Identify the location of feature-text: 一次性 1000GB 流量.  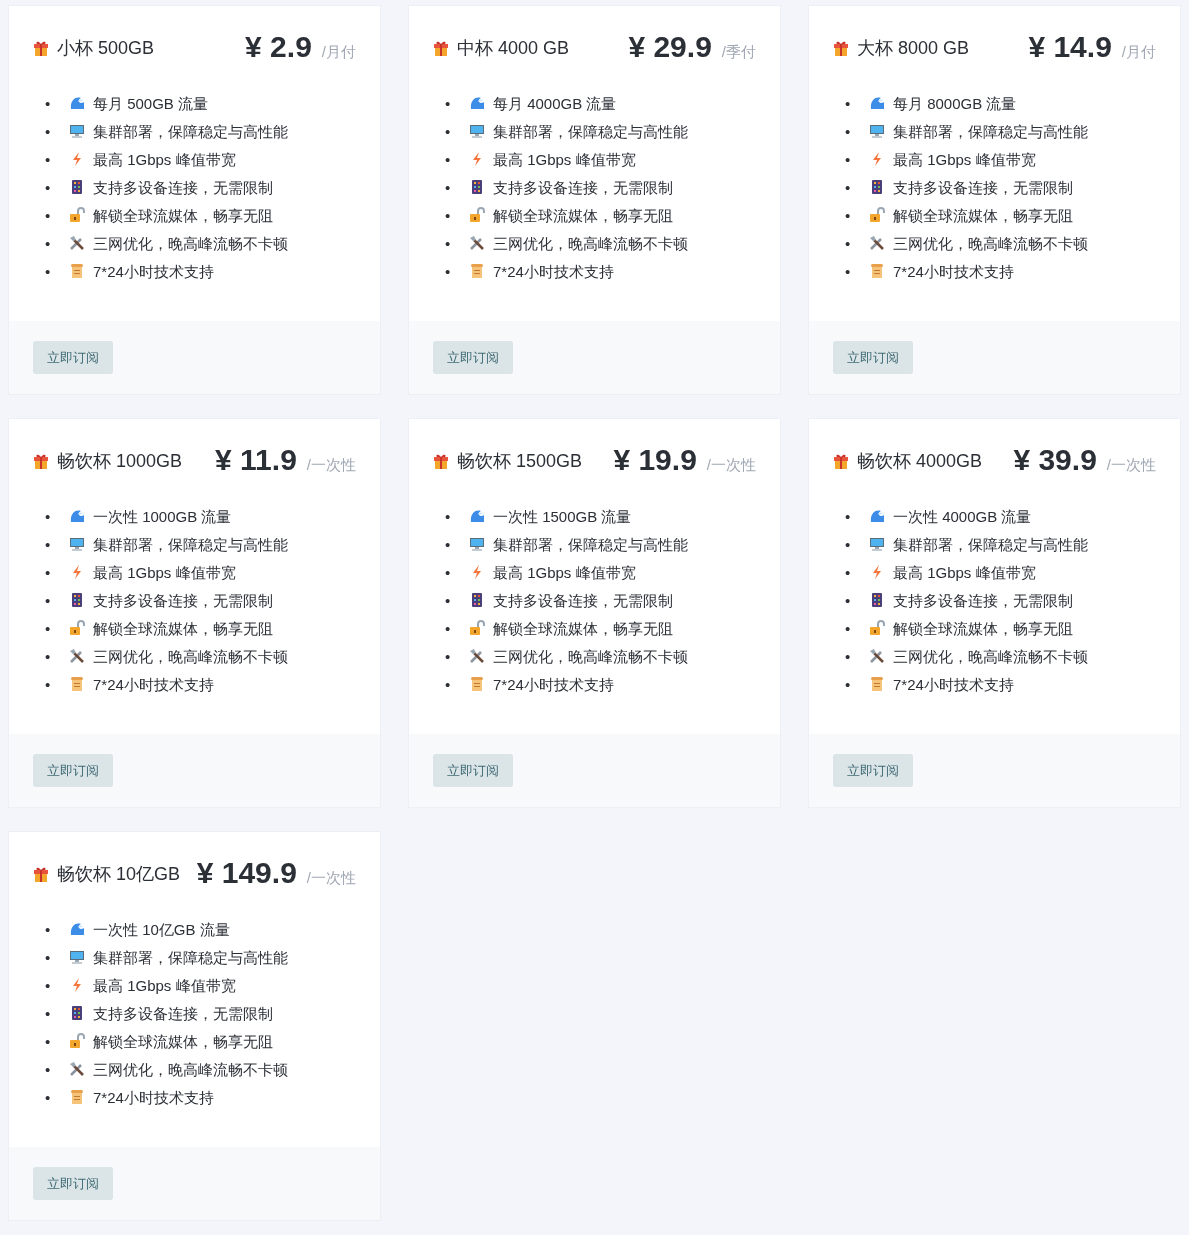
(162, 516).